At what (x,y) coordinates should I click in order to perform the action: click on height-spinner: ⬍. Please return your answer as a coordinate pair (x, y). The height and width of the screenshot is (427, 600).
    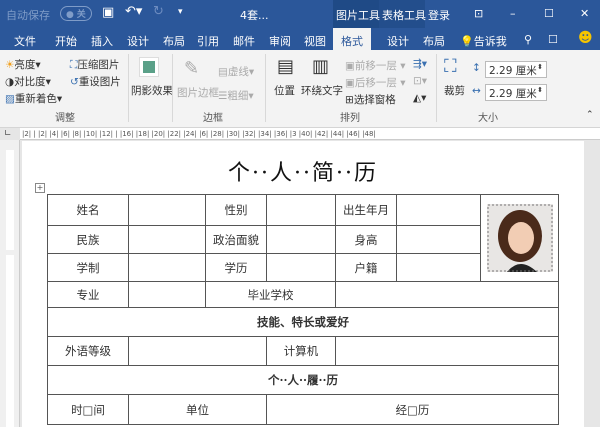
    Looking at the image, I should click on (540, 67).